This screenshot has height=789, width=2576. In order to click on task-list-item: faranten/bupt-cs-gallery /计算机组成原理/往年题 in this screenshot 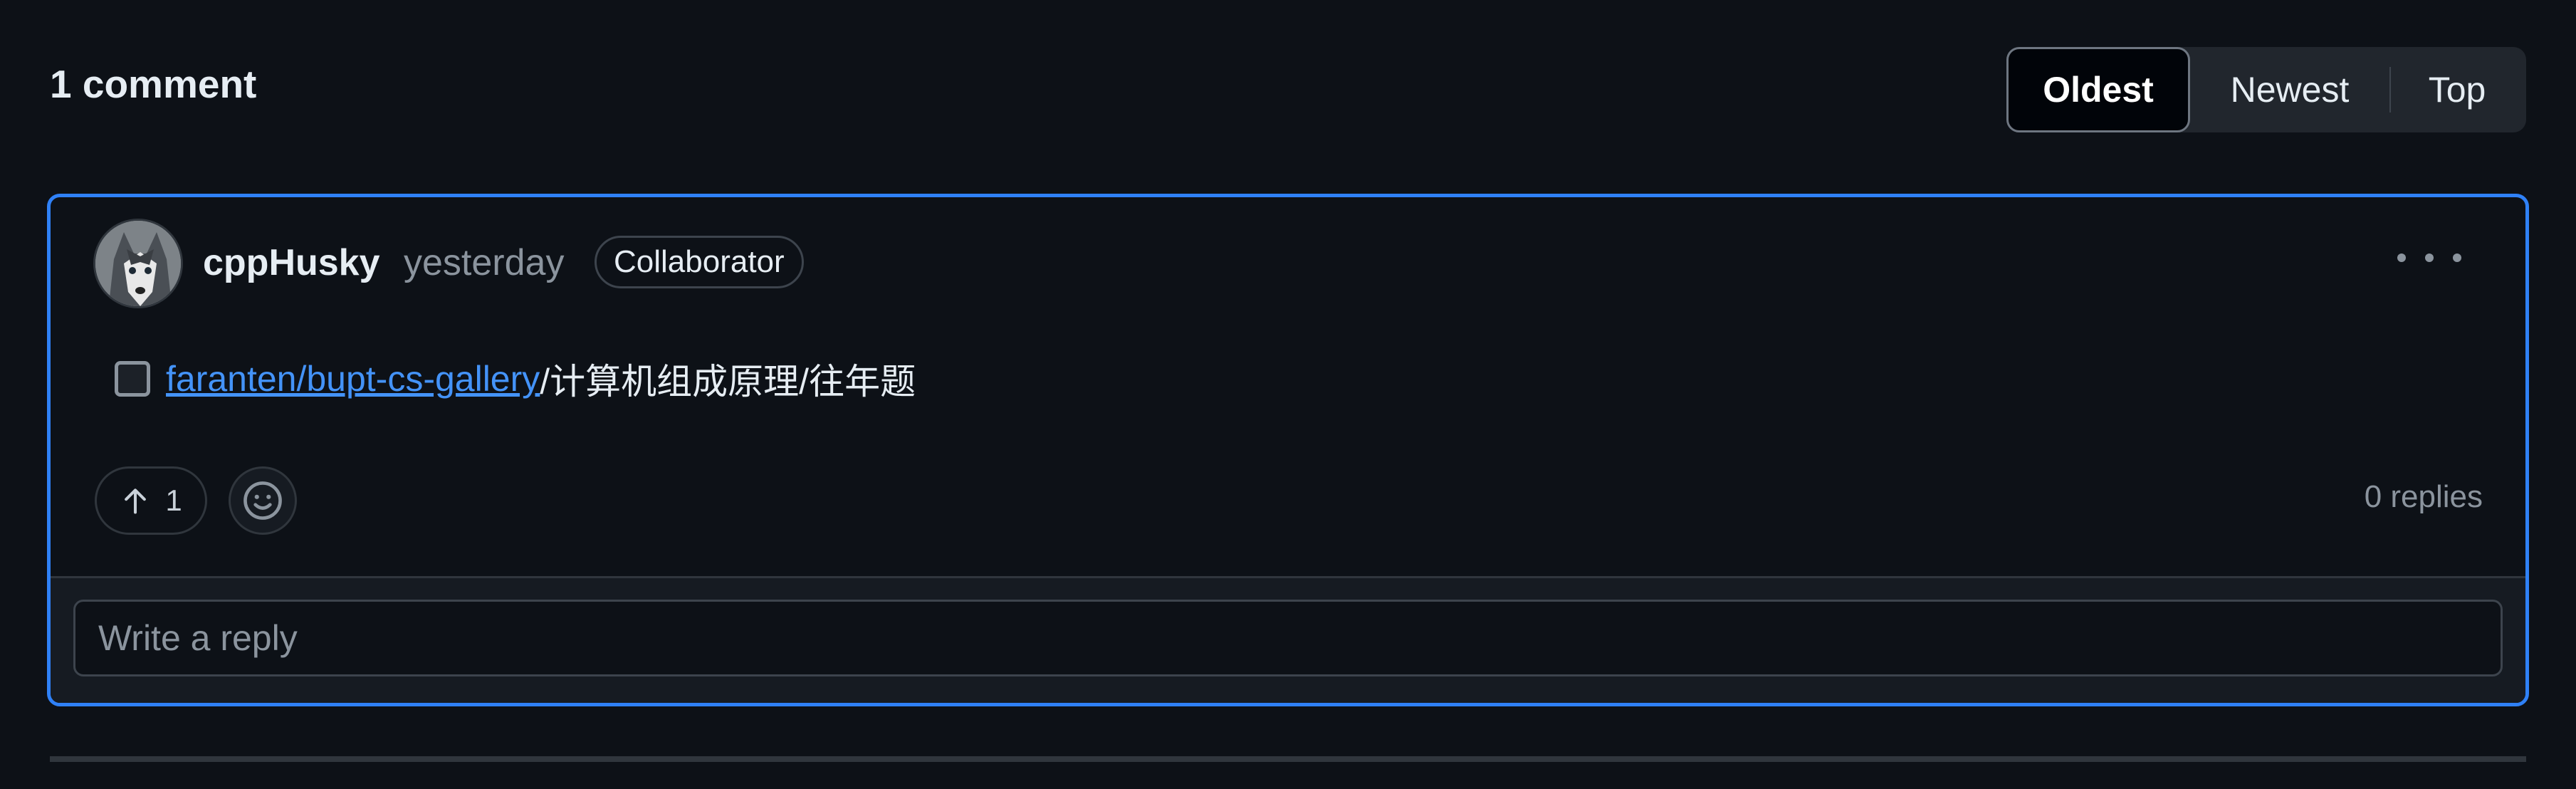, I will do `click(515, 379)`.